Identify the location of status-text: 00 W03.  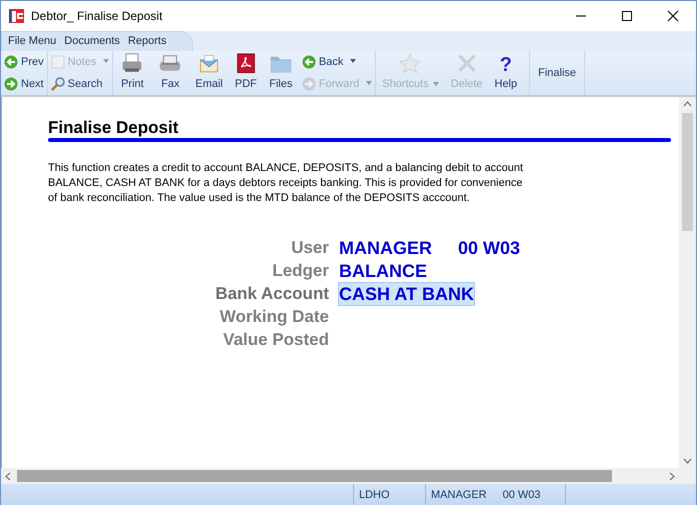
(521, 495).